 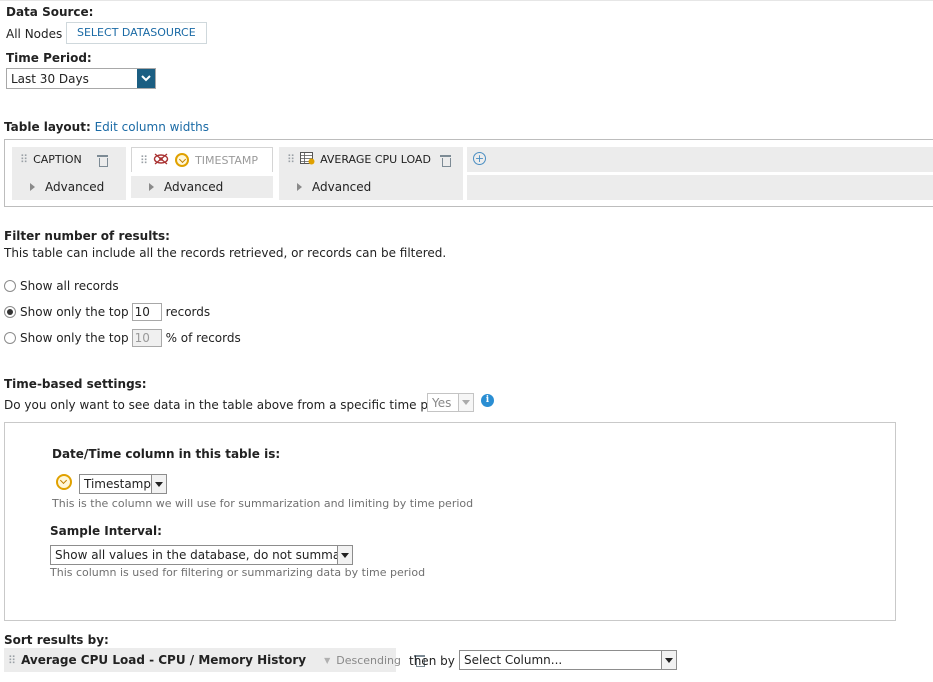 I want to click on column-name: CAPTION, so click(x=57, y=159).